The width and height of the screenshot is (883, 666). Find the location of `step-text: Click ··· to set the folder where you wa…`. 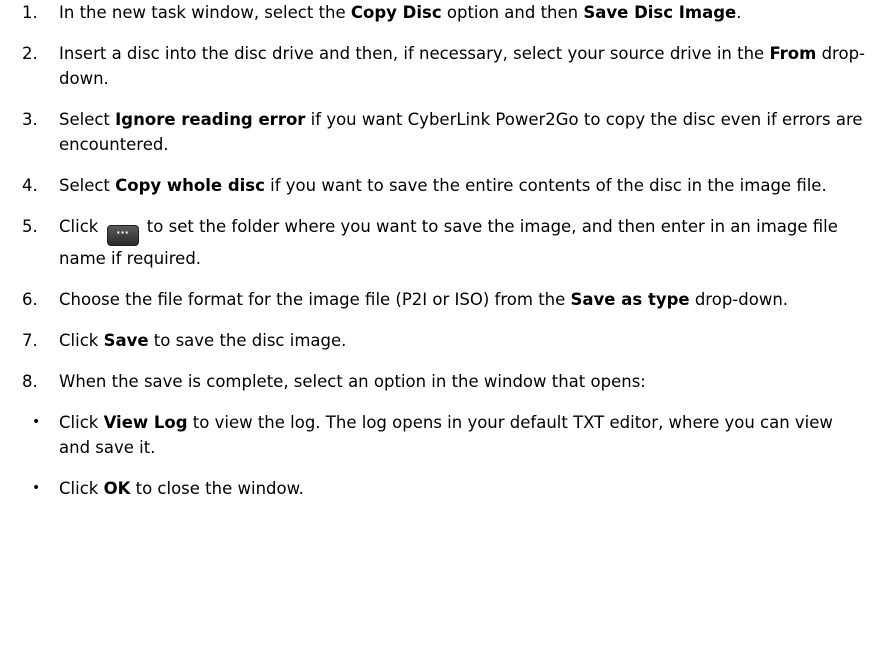

step-text: Click ··· to set the folder where you wa… is located at coordinates (448, 242).